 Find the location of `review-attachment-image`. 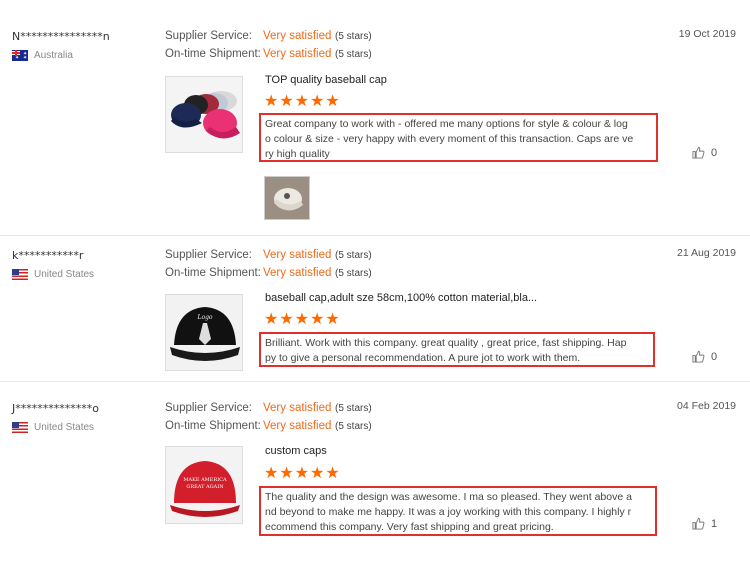

review-attachment-image is located at coordinates (287, 198).